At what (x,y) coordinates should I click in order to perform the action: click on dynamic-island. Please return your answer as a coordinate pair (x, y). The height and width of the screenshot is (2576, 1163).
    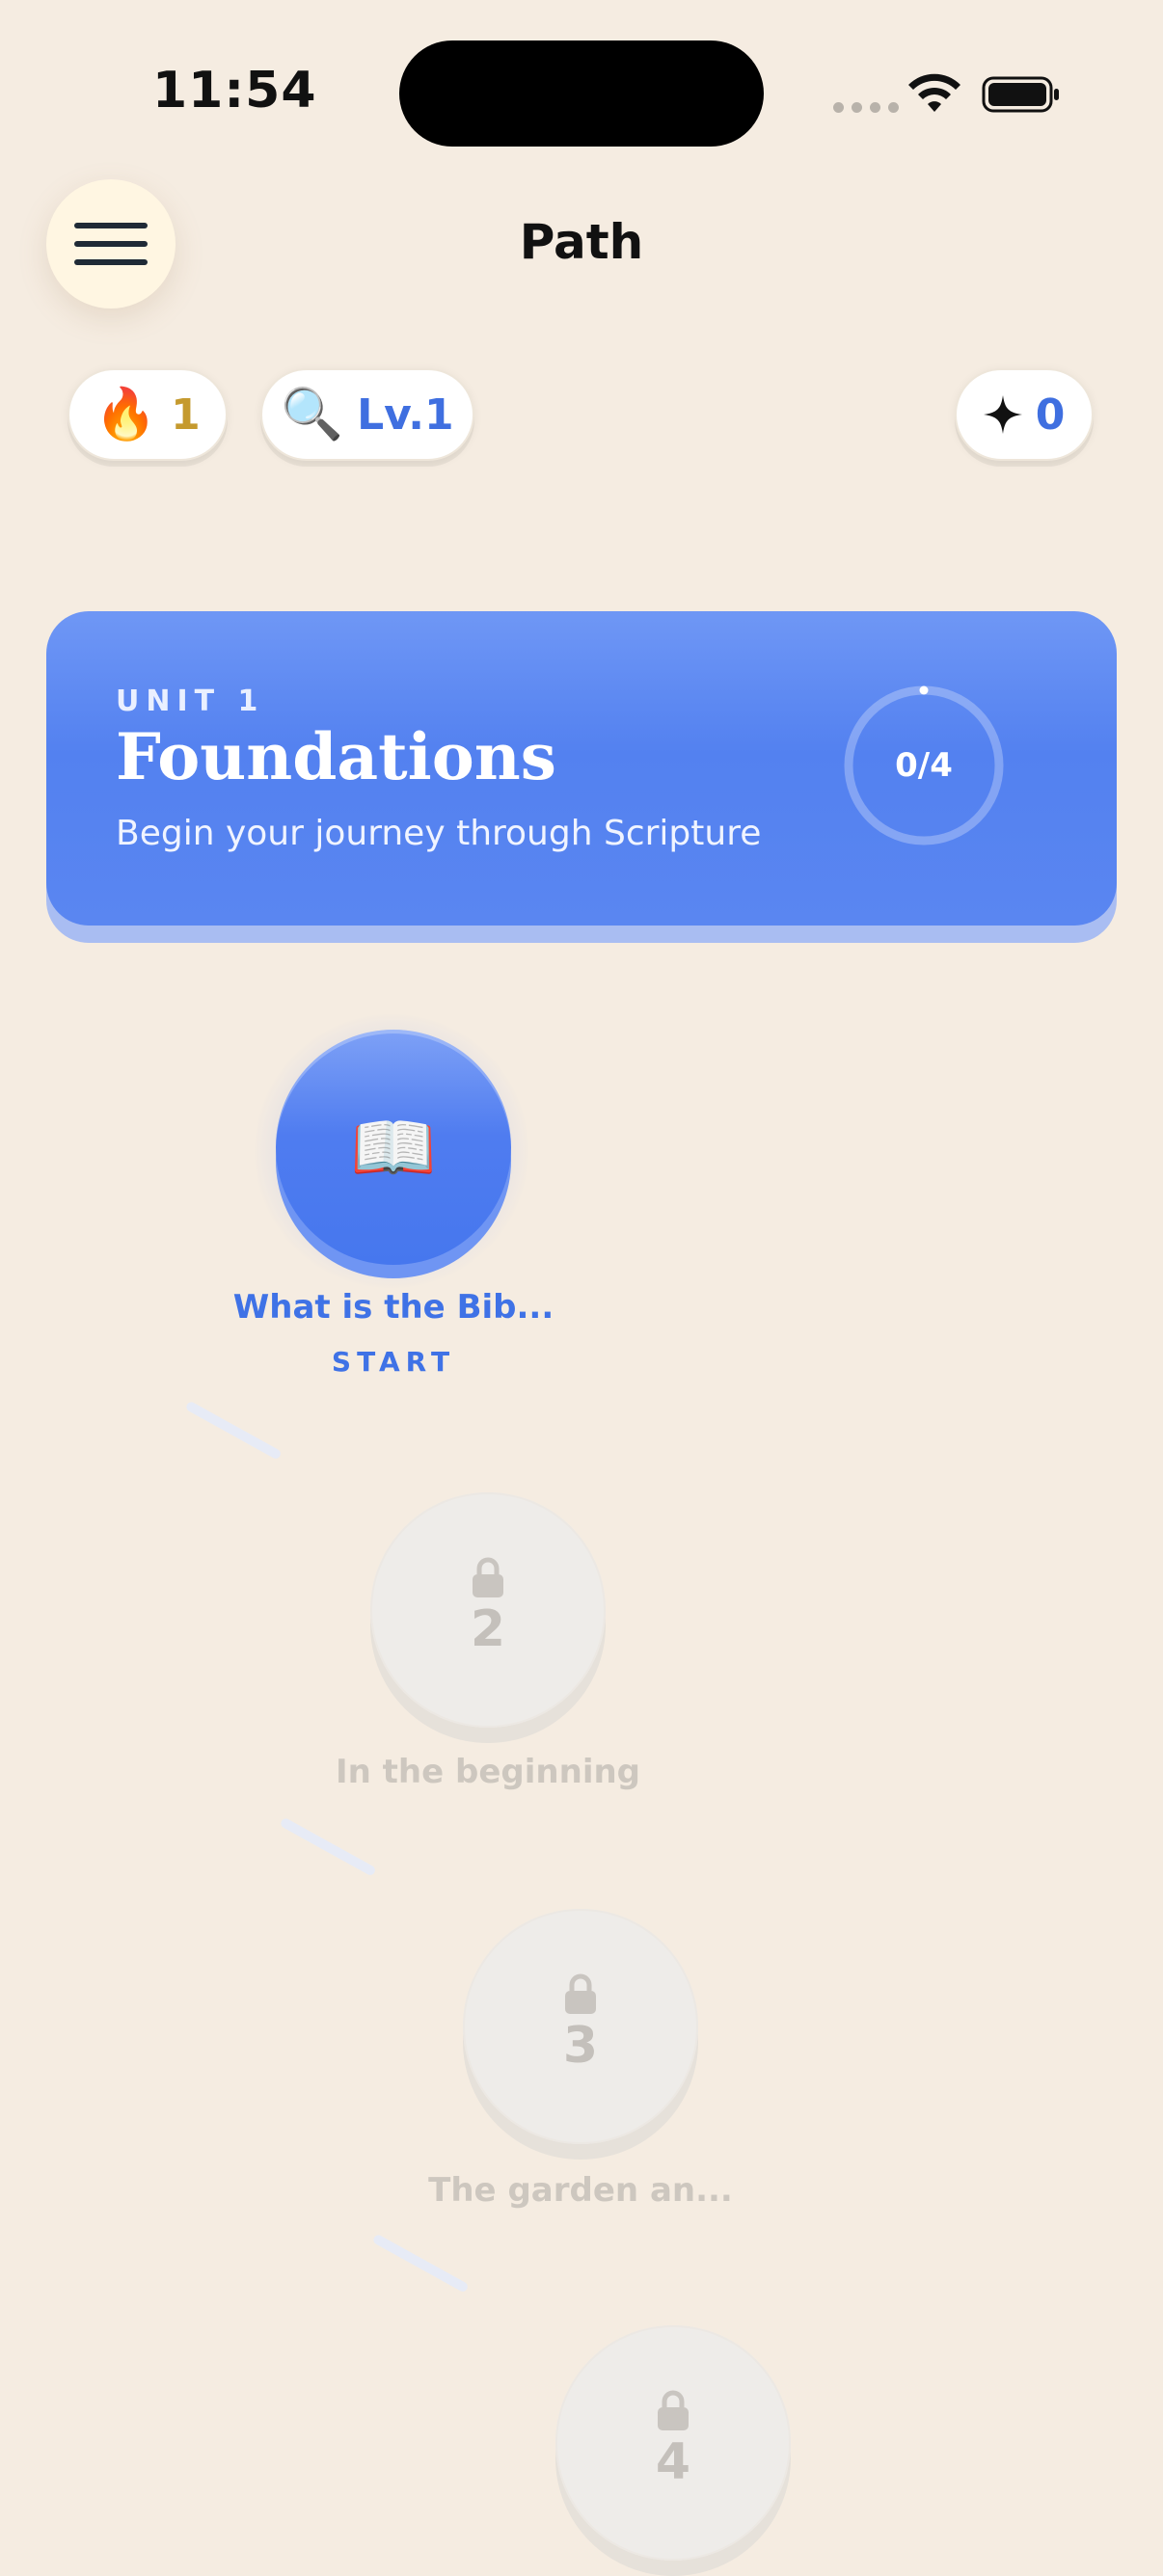
    Looking at the image, I should click on (581, 94).